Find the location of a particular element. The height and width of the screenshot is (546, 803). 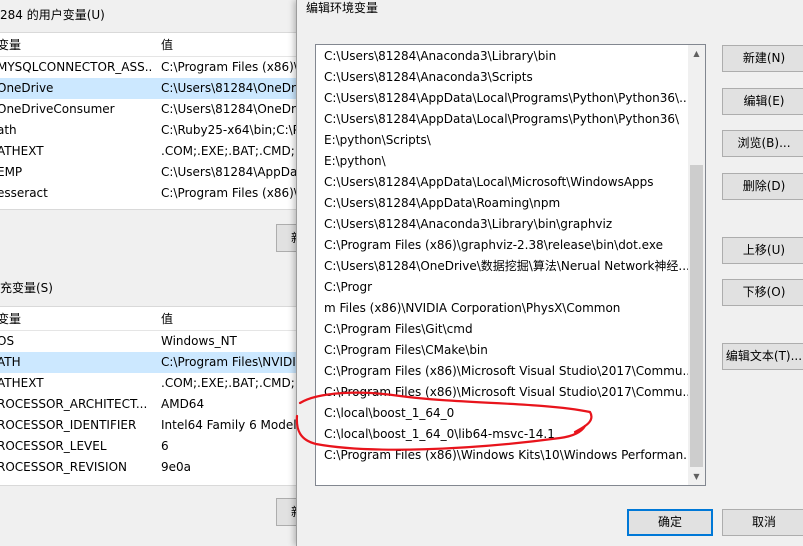

variable-name-cell: esseract is located at coordinates (24, 193).